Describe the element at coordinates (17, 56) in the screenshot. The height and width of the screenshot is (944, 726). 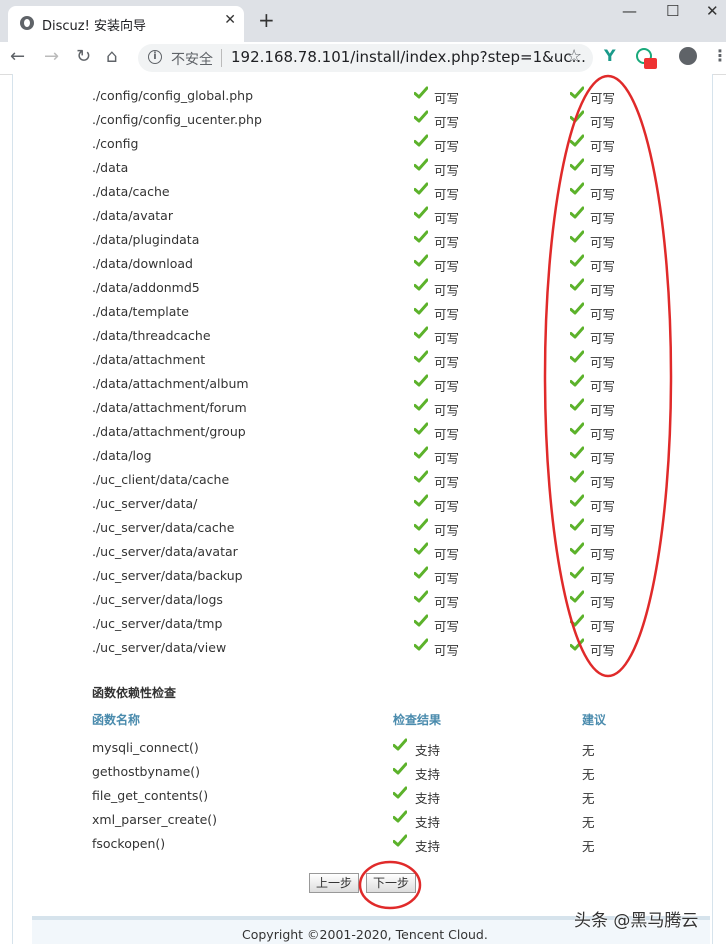
I see `back-icon: ←` at that location.